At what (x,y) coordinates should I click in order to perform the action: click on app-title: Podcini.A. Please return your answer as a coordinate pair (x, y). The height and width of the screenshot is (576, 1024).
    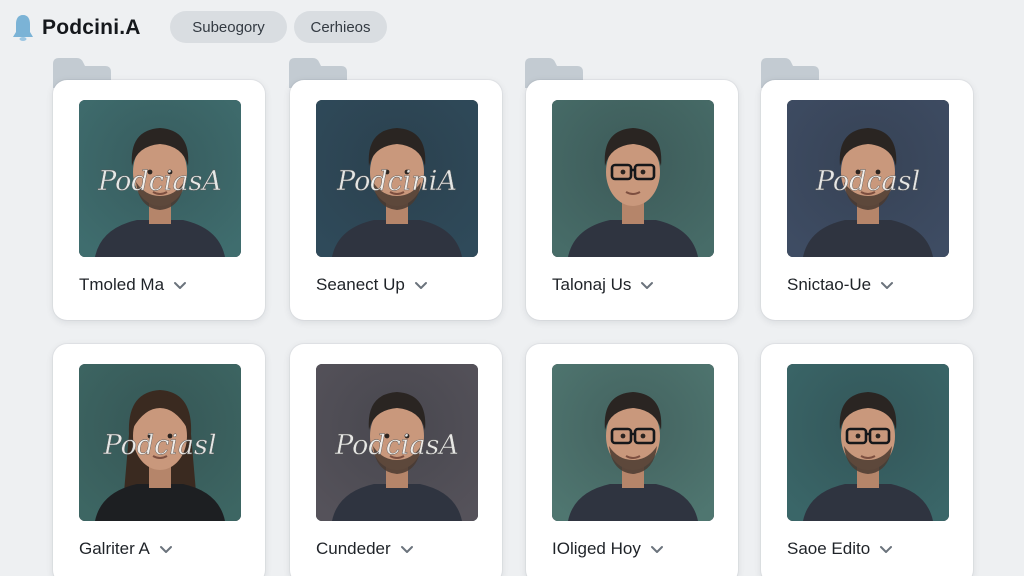
    Looking at the image, I should click on (91, 27).